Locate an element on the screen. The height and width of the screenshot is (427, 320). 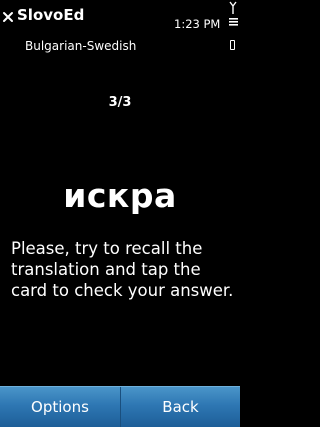
card-counter: 3/3 is located at coordinates (120, 102).